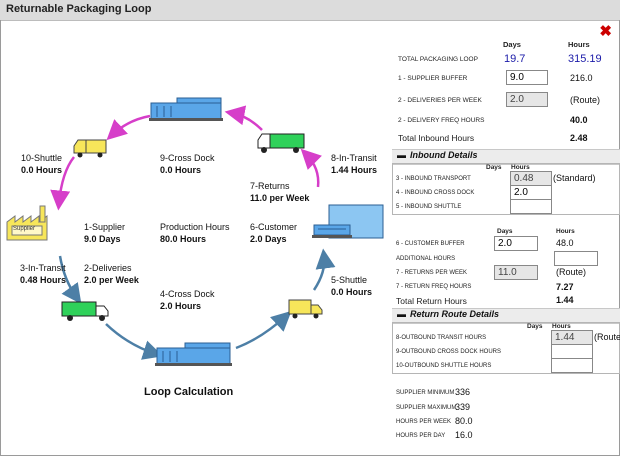  Describe the element at coordinates (576, 258) in the screenshot. I see `additional-hours-input` at that location.